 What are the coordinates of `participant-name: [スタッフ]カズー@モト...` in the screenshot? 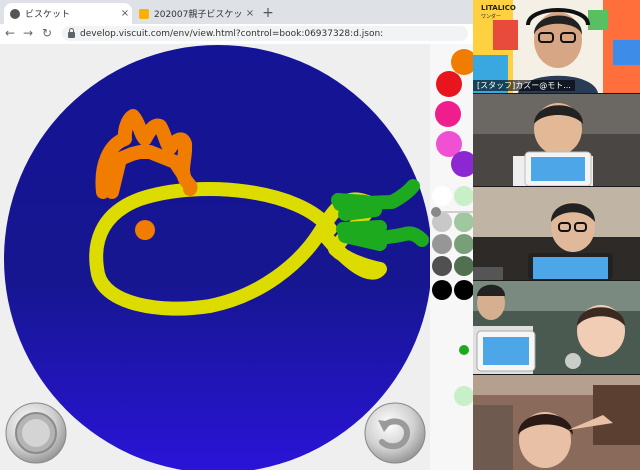 It's located at (524, 85).